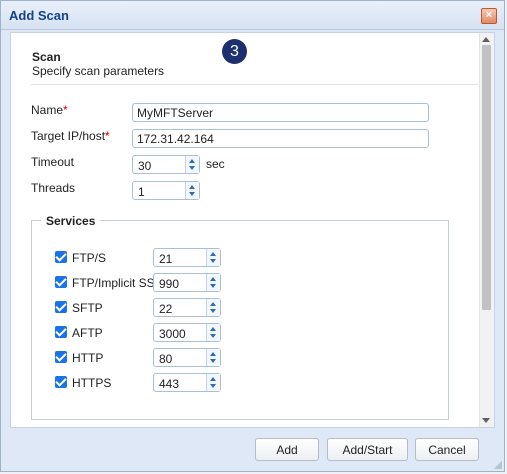 This screenshot has height=474, width=507. Describe the element at coordinates (215, 164) in the screenshot. I see `timeout-unit: sec` at that location.